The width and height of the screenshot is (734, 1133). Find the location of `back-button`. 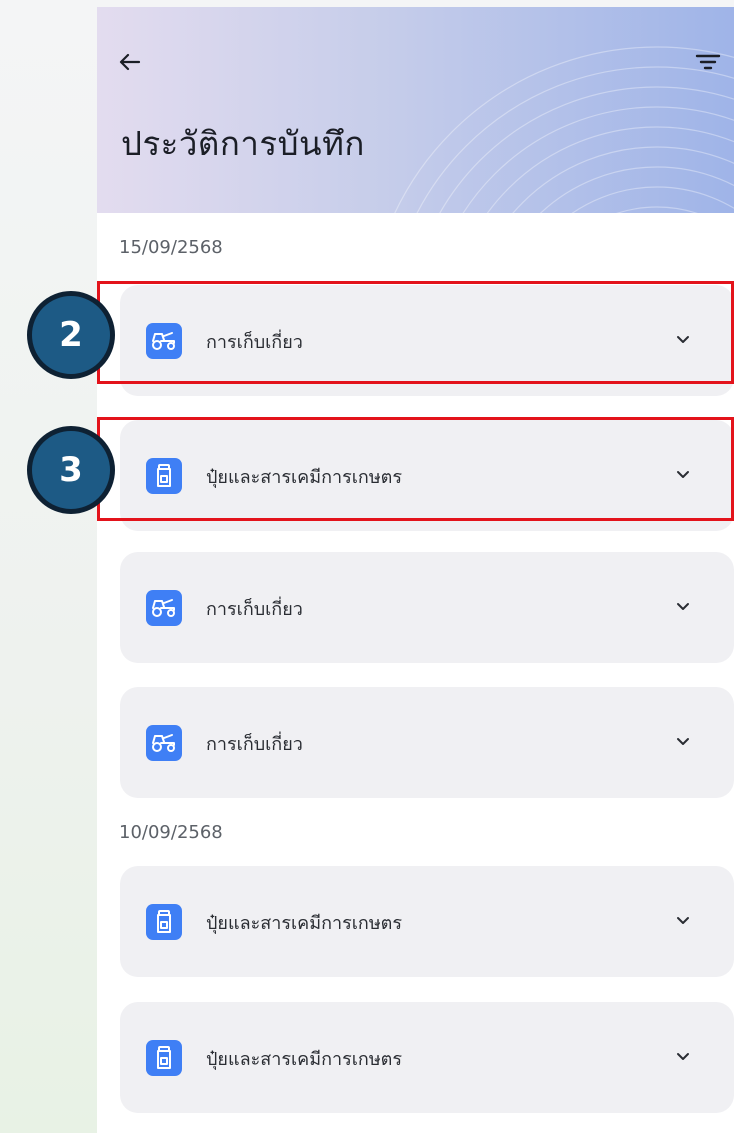

back-button is located at coordinates (130, 62).